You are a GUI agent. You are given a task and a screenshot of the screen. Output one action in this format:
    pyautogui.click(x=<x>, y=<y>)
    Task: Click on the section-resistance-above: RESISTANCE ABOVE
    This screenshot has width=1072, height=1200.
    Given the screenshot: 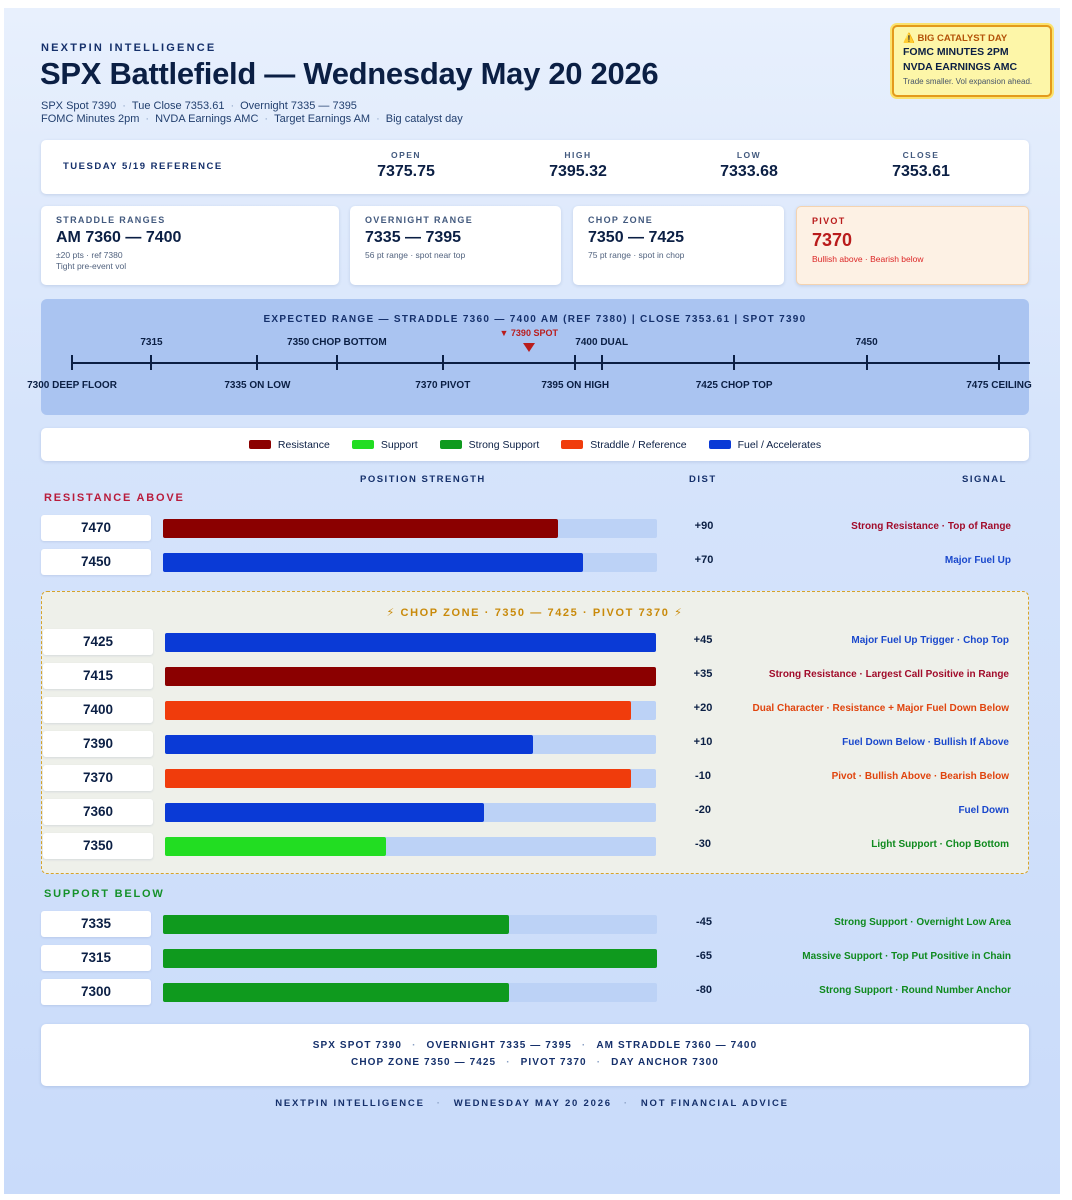 What is the action you would take?
    pyautogui.click(x=114, y=498)
    